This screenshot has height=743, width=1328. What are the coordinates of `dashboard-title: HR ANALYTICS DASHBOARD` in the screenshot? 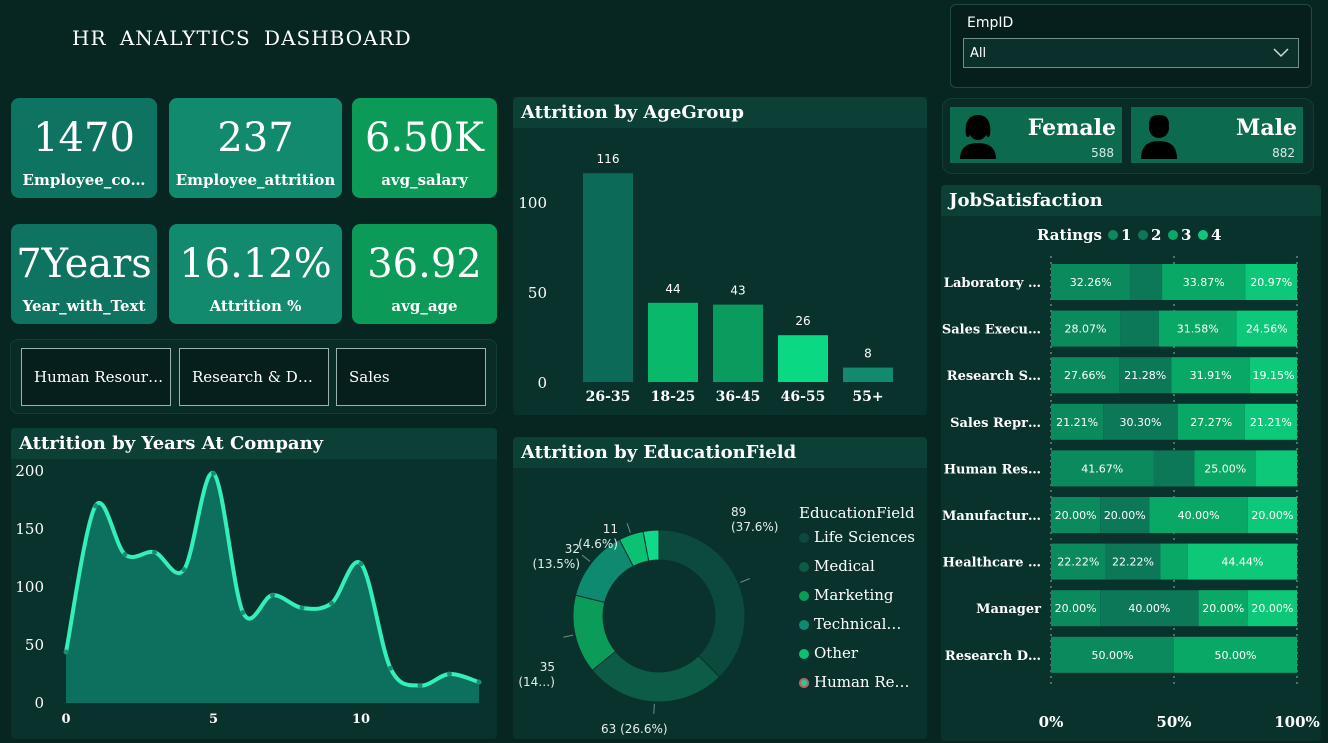 It's located at (242, 38).